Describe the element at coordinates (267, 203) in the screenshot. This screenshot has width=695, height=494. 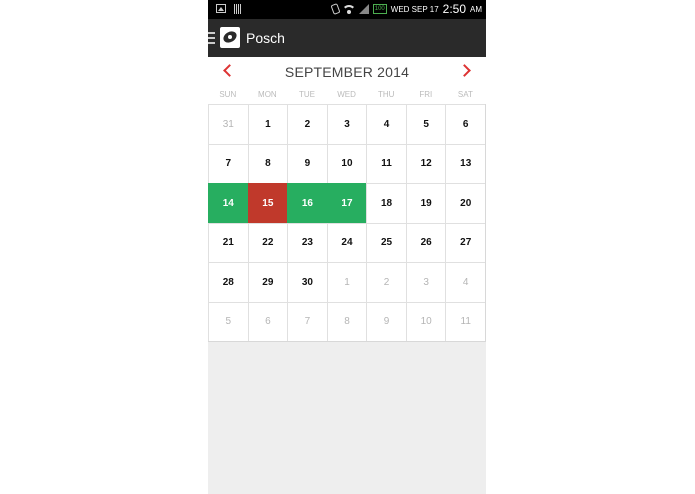
I see `day-cell: 15` at that location.